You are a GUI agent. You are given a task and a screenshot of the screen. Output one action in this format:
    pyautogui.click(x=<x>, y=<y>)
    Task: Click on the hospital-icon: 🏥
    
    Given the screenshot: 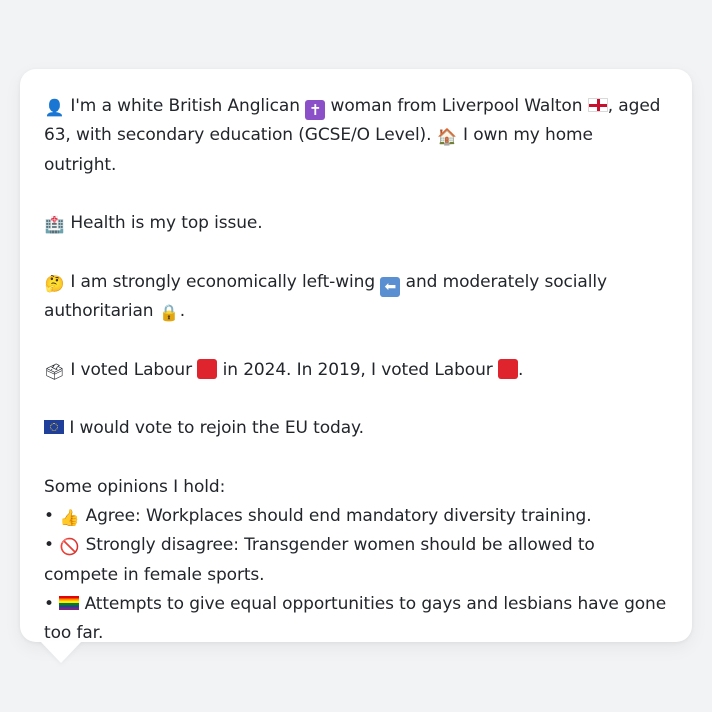 What is the action you would take?
    pyautogui.click(x=54, y=225)
    